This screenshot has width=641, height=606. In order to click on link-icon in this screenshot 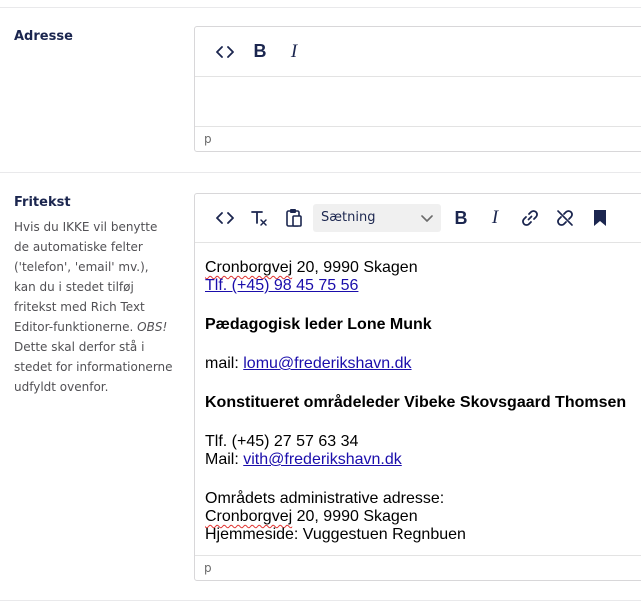, I will do `click(530, 218)`.